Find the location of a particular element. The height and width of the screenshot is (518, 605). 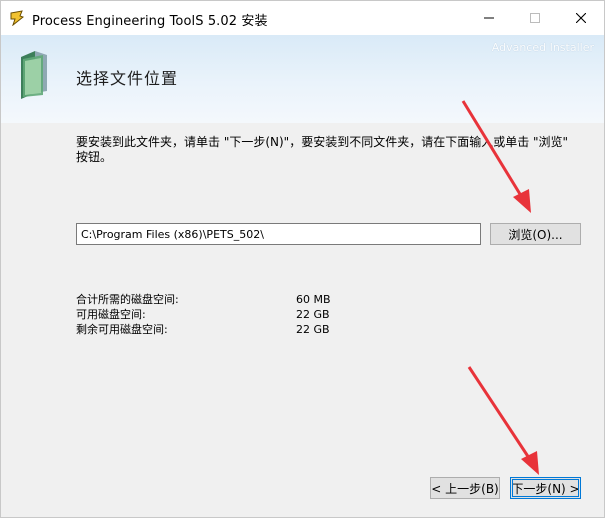

annotation-arrows is located at coordinates (500, 287).